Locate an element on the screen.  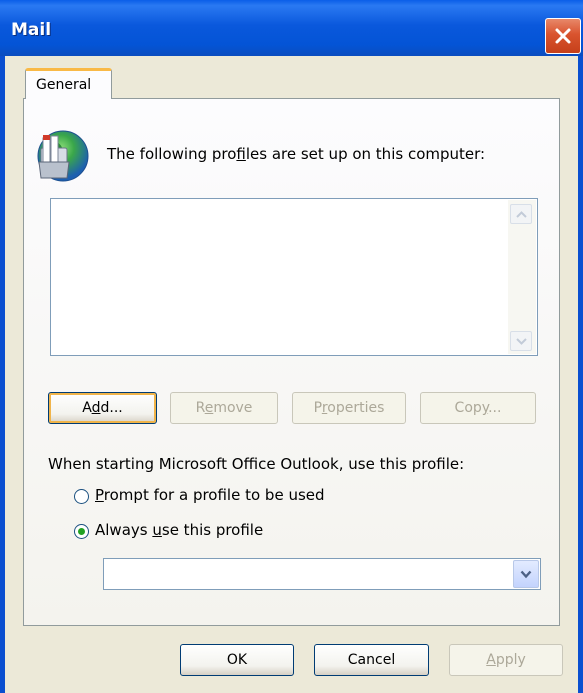
always-use-profile-label: Always use this profile is located at coordinates (179, 530).